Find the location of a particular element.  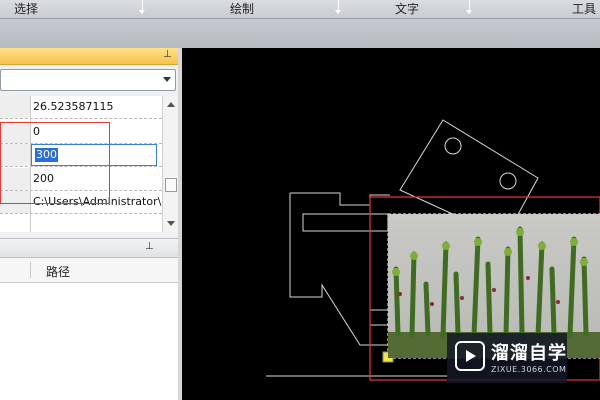

slot-rect is located at coordinates (345, 222).